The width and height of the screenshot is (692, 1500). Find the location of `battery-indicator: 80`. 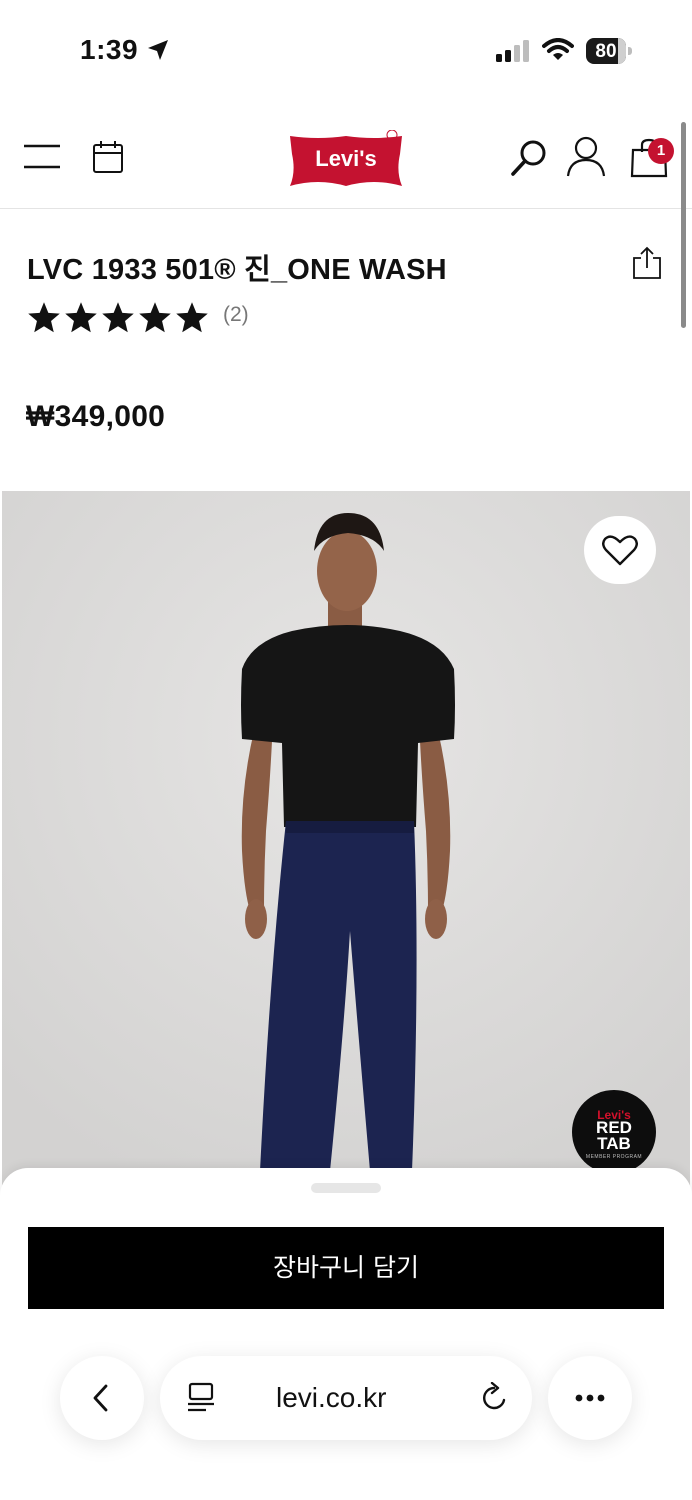

battery-indicator: 80 is located at coordinates (609, 51).